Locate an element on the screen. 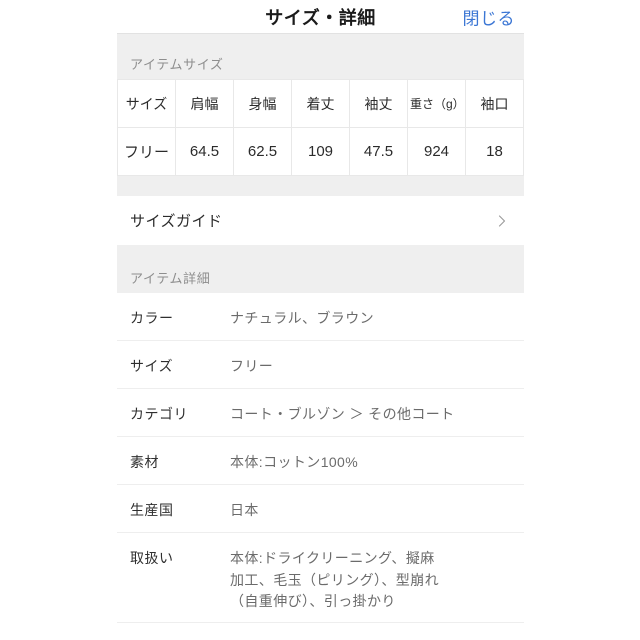 The height and width of the screenshot is (640, 640). table-header-cell: 袖丈 is located at coordinates (378, 103).